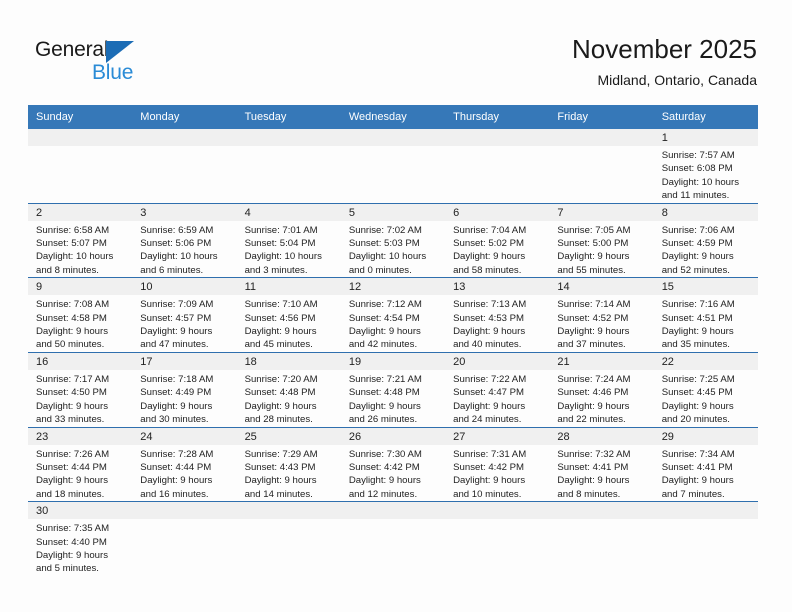 The image size is (792, 612). I want to click on sunset-text: Sunset: 4:44 PM, so click(176, 467).